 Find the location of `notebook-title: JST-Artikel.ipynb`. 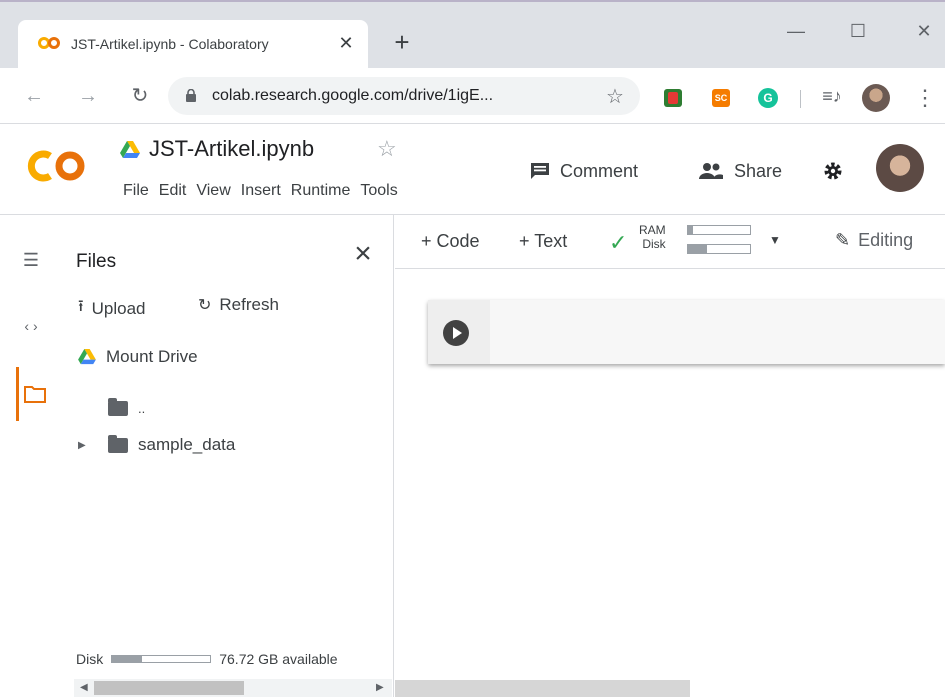

notebook-title: JST-Artikel.ipynb is located at coordinates (231, 149).